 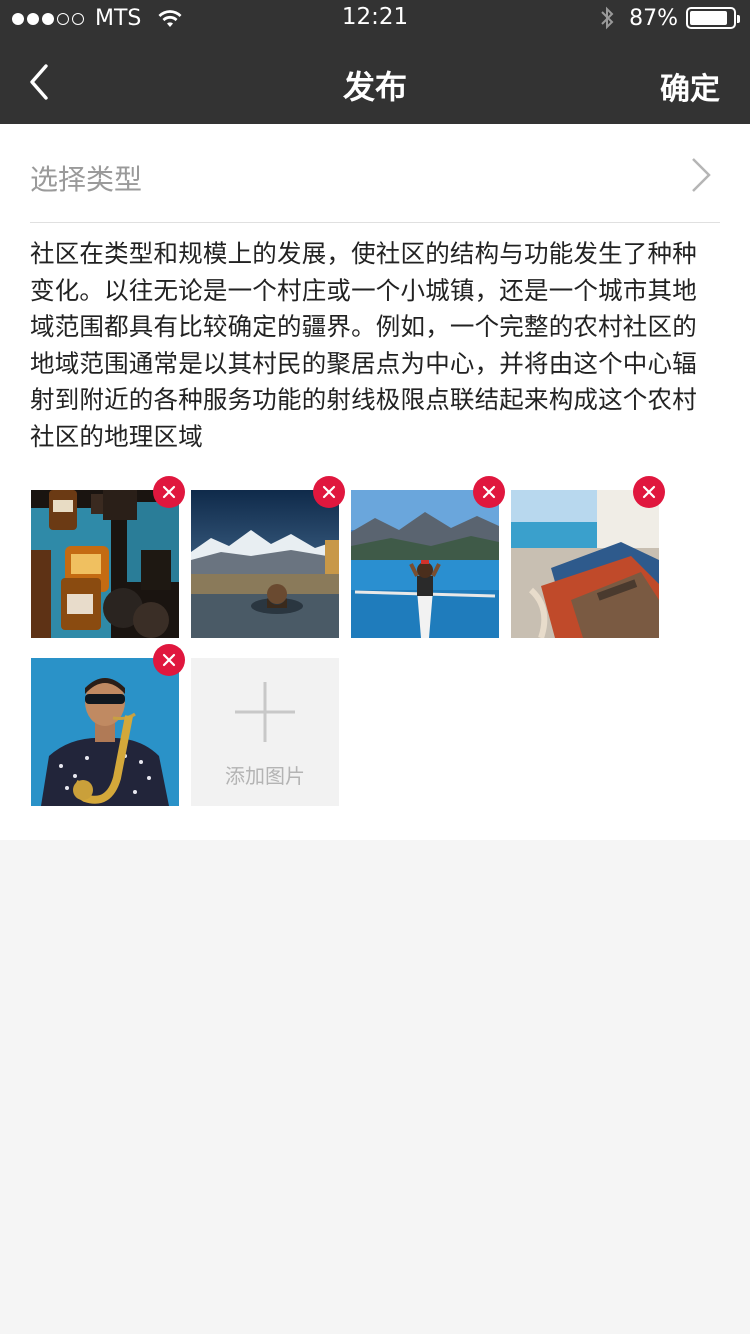 I want to click on nav-bar: 发布 确定, so click(x=375, y=81).